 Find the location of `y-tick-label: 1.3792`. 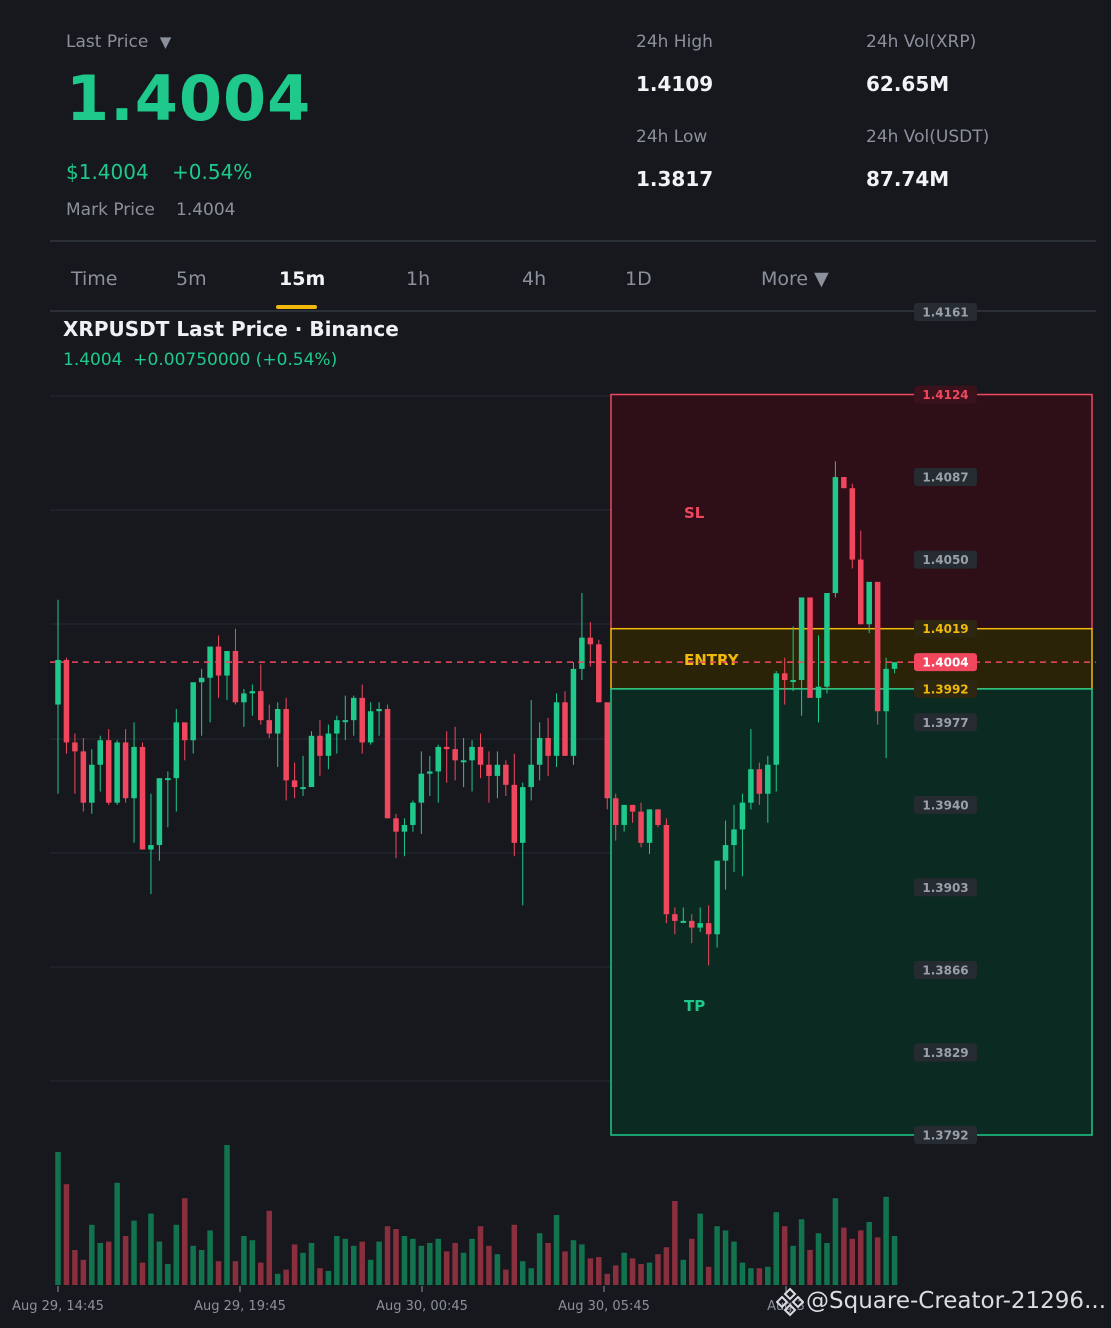

y-tick-label: 1.3792 is located at coordinates (945, 1136).